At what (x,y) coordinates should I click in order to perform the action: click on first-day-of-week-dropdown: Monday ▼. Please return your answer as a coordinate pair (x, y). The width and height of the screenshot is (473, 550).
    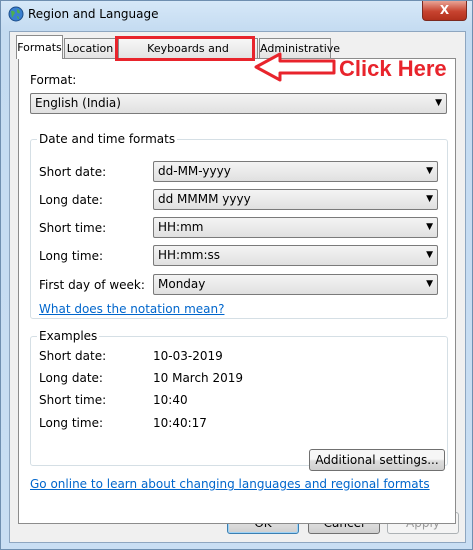
    Looking at the image, I should click on (295, 284).